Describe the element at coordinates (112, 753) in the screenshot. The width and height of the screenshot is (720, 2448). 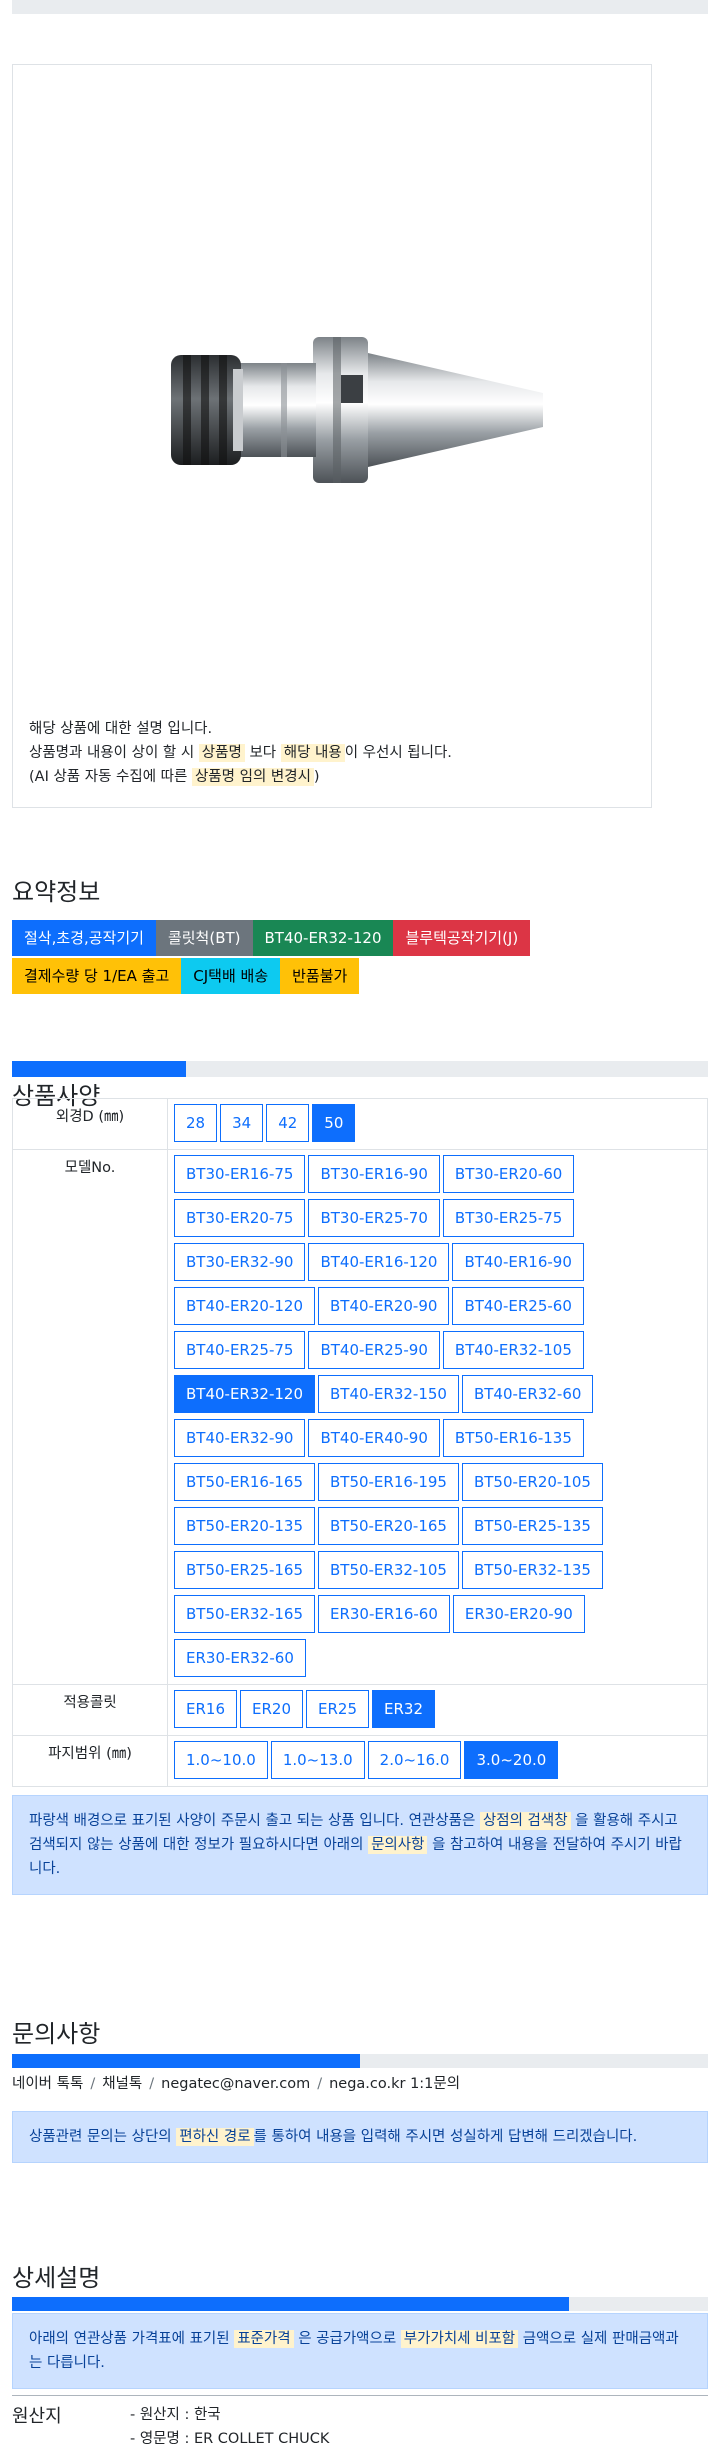
I see `notice-text: 상품명과 내용이 상이 할 시` at that location.